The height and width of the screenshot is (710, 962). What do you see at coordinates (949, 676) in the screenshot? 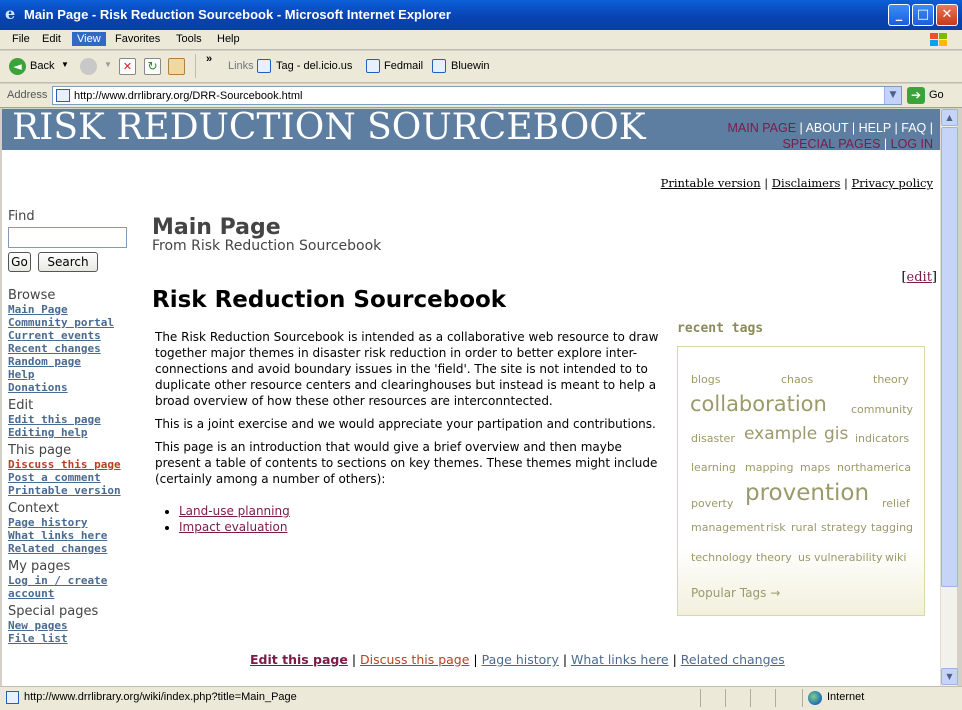
I see `scroll-down-icon: ▼` at bounding box center [949, 676].